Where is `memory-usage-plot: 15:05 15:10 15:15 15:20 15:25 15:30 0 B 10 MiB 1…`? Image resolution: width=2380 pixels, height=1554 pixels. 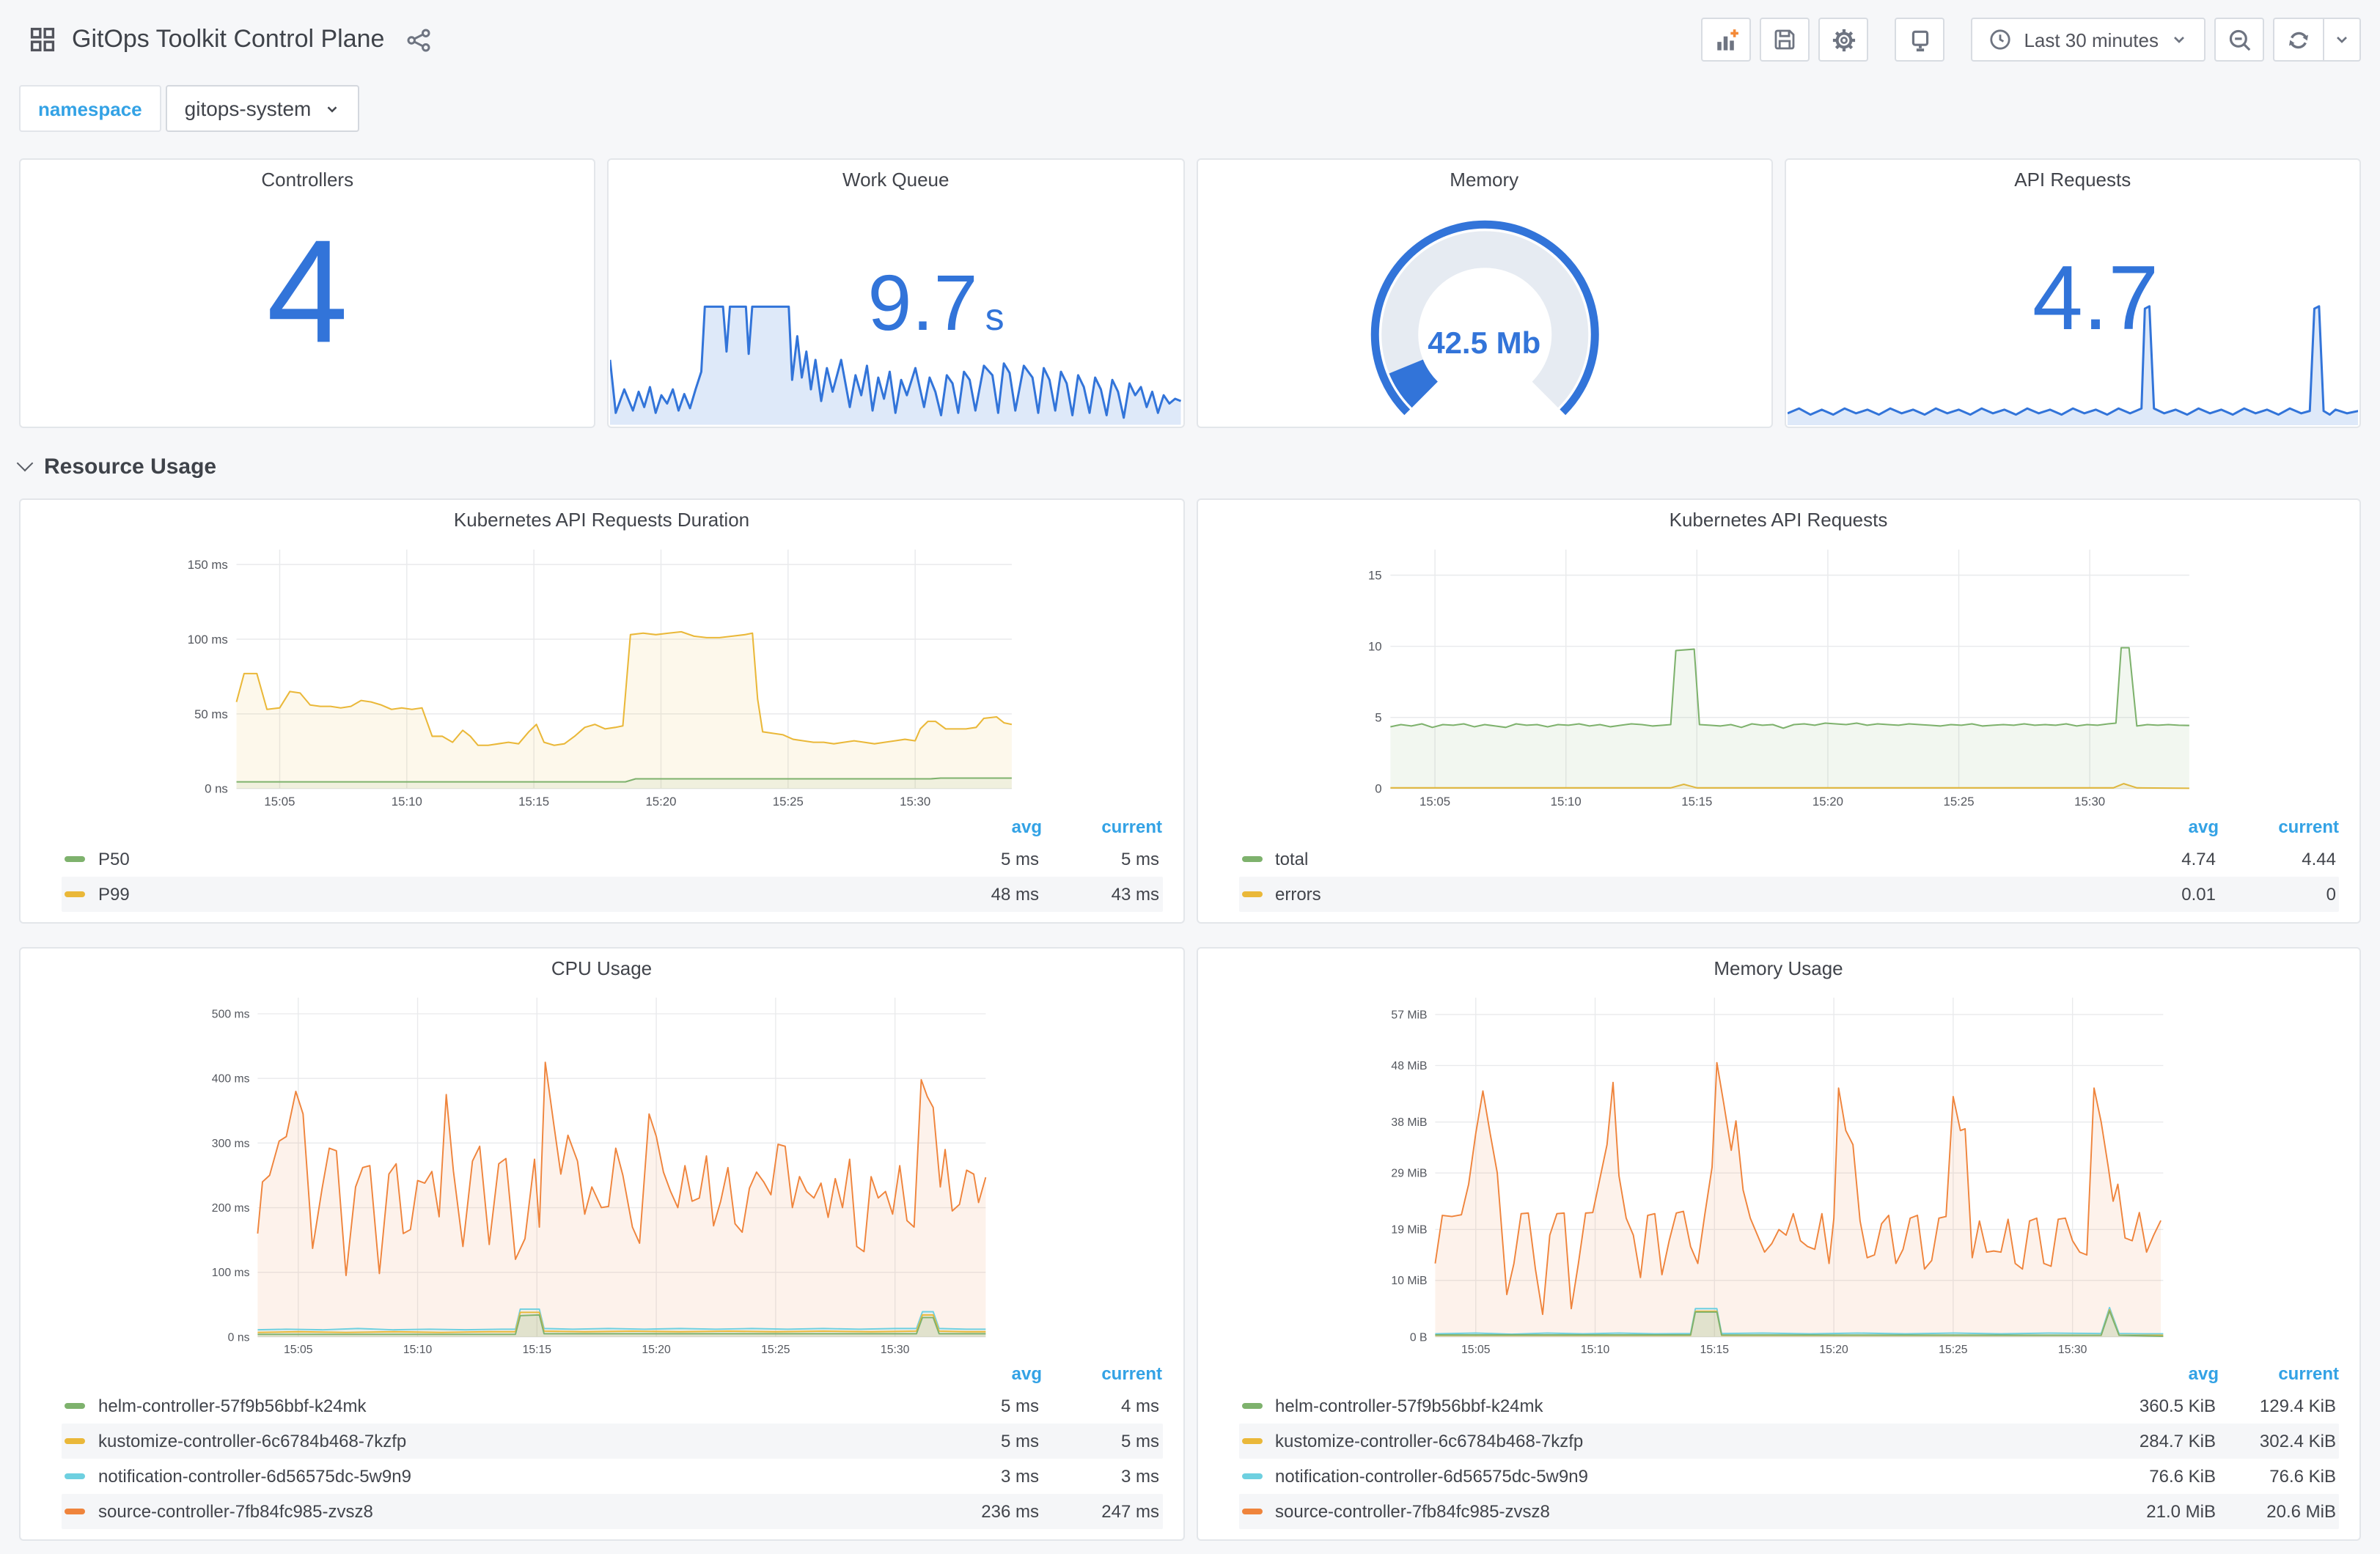 memory-usage-plot: 15:05 15:10 15:15 15:20 15:25 15:30 0 B 10 MiB 1… is located at coordinates (1778, 1174).